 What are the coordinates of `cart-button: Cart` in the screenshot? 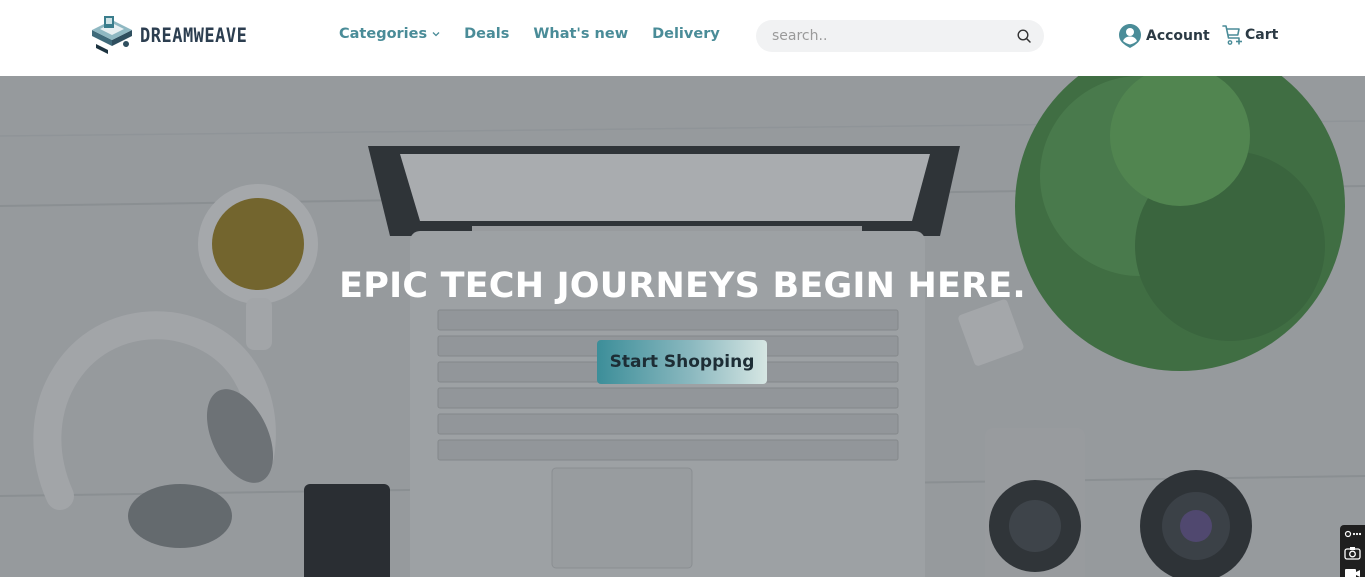 It's located at (1250, 35).